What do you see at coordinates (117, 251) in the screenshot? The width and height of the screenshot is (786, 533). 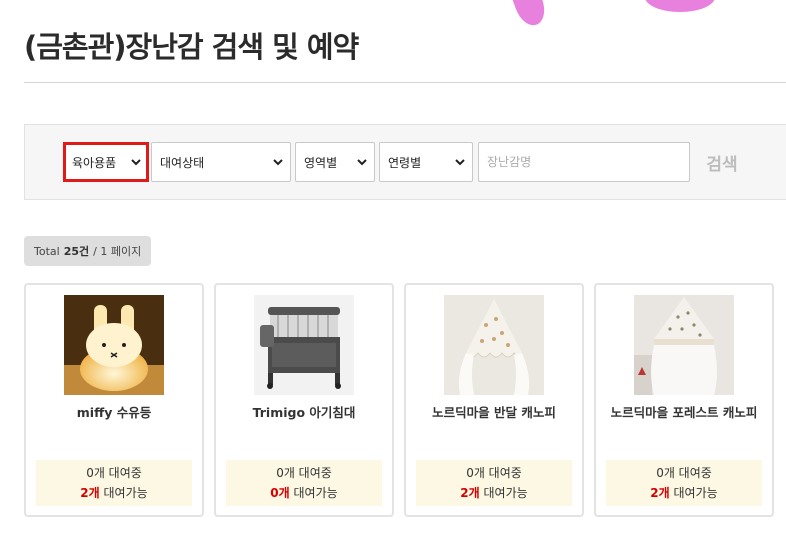 I see `page-count: / 1 페이지` at bounding box center [117, 251].